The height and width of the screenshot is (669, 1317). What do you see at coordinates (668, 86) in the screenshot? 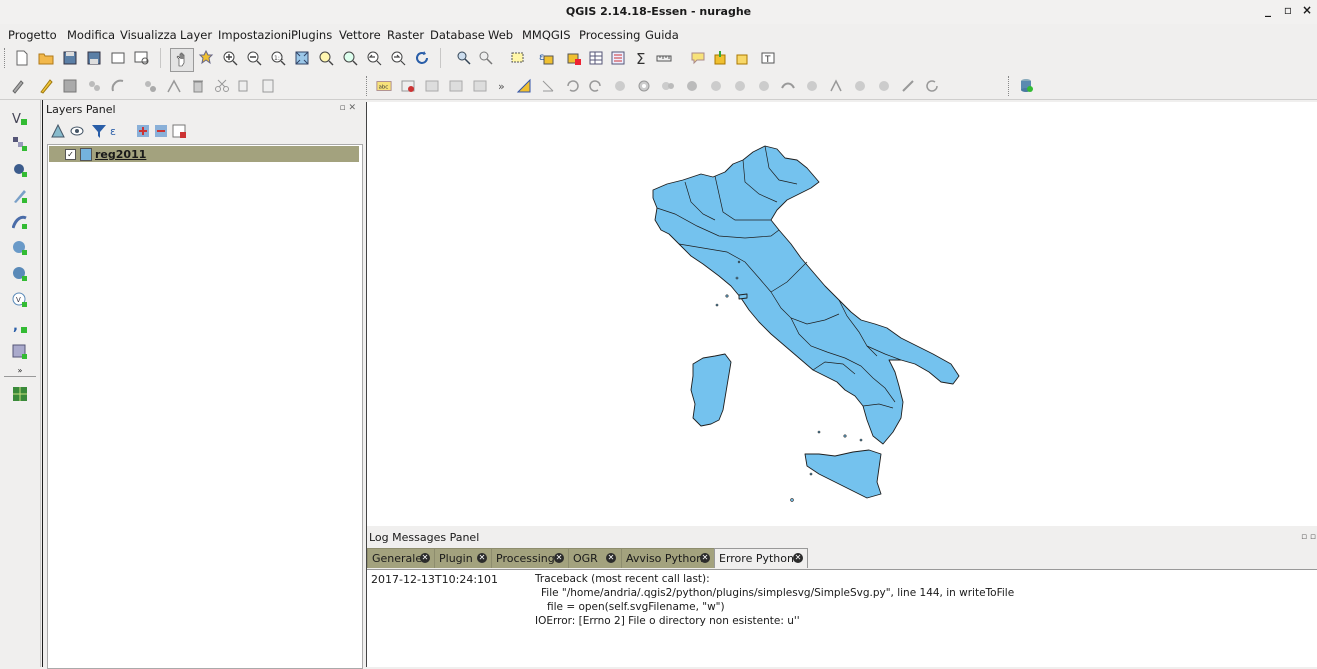
I see `add-part-icon` at bounding box center [668, 86].